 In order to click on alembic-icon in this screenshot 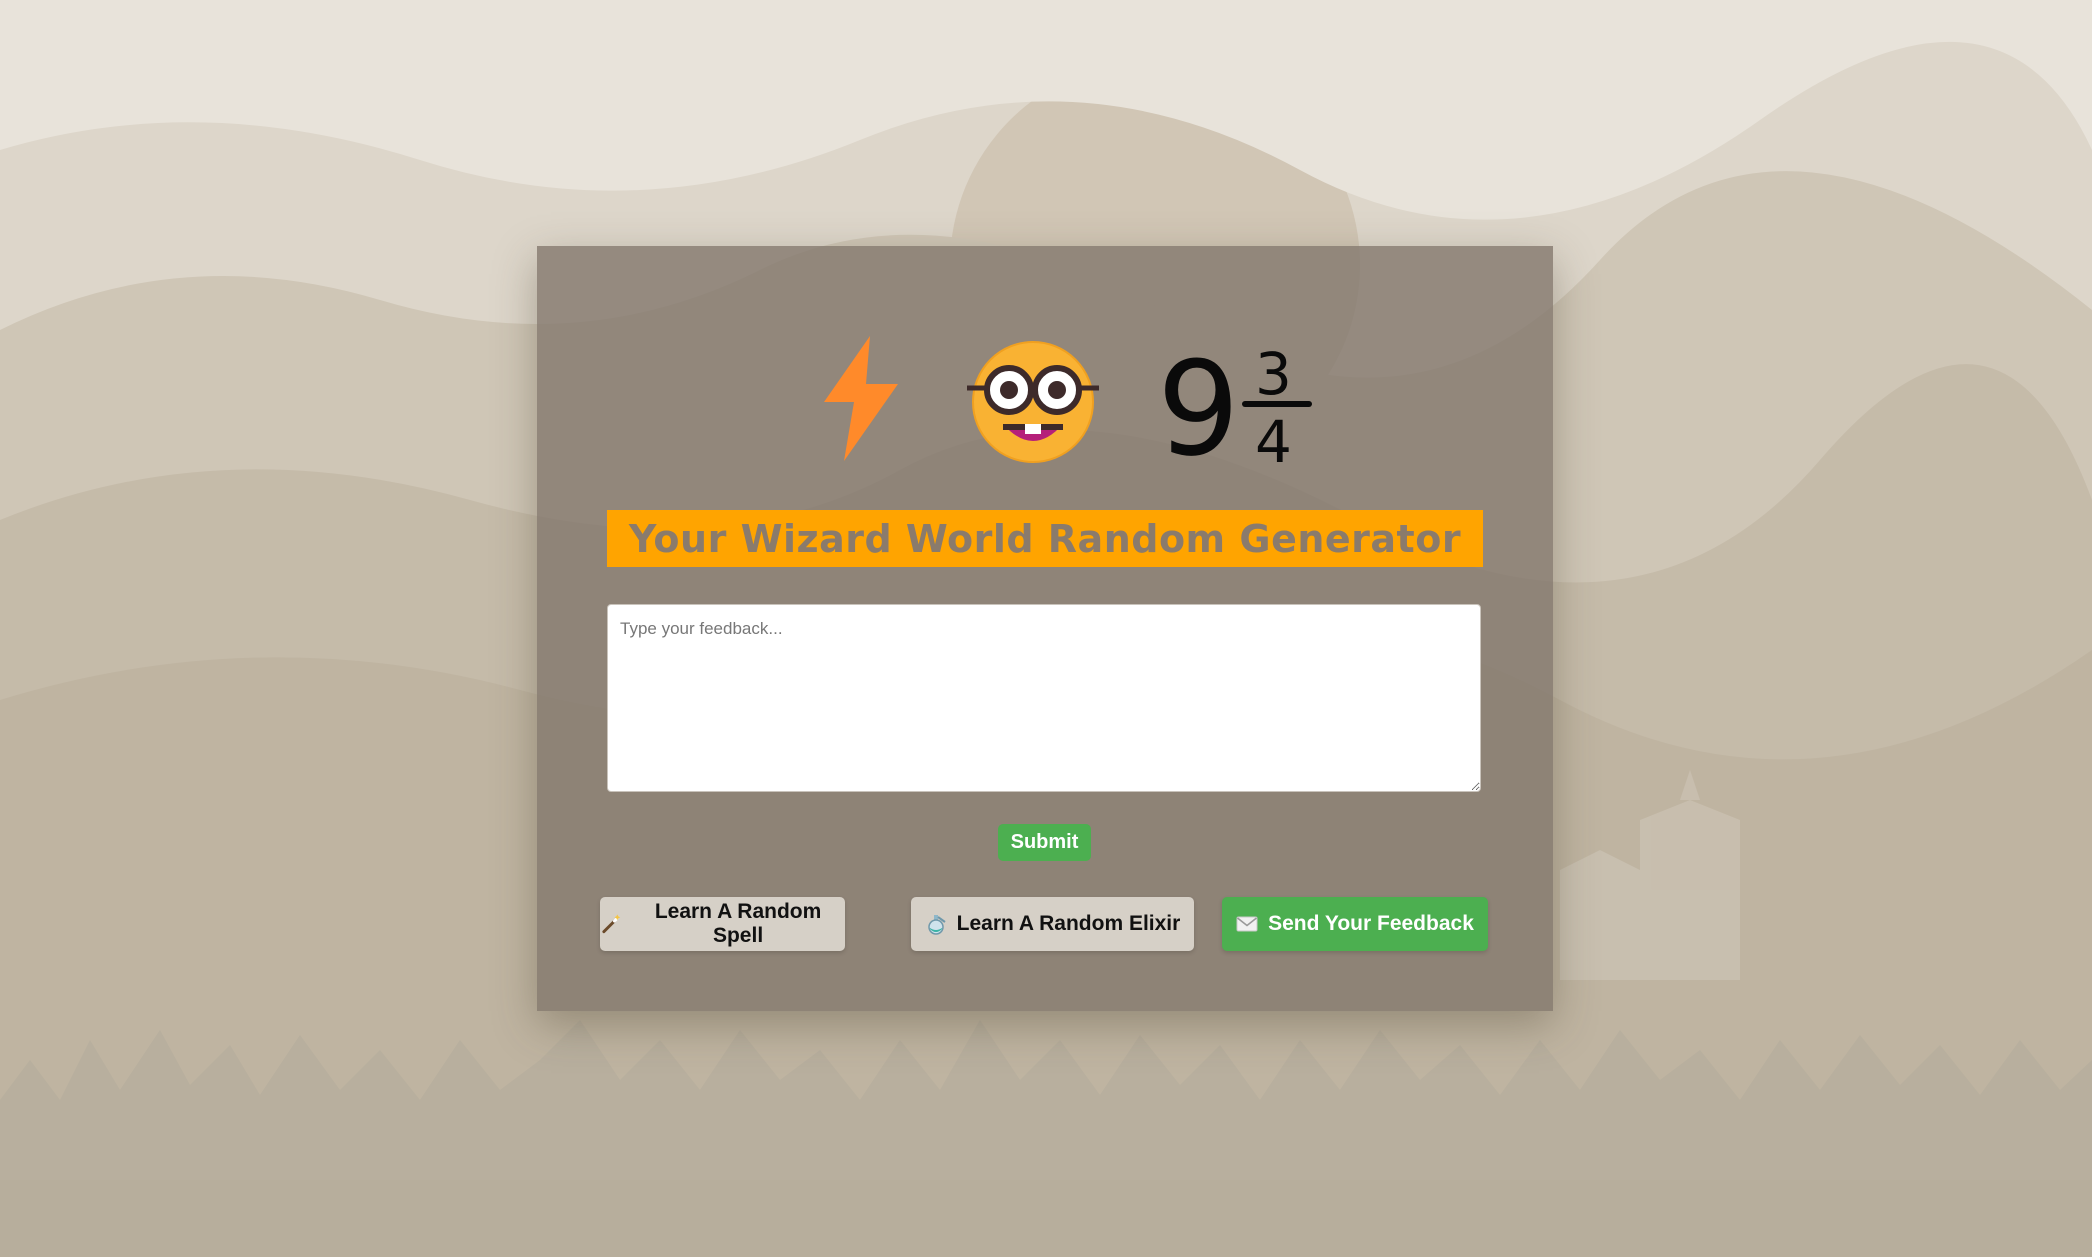, I will do `click(936, 925)`.